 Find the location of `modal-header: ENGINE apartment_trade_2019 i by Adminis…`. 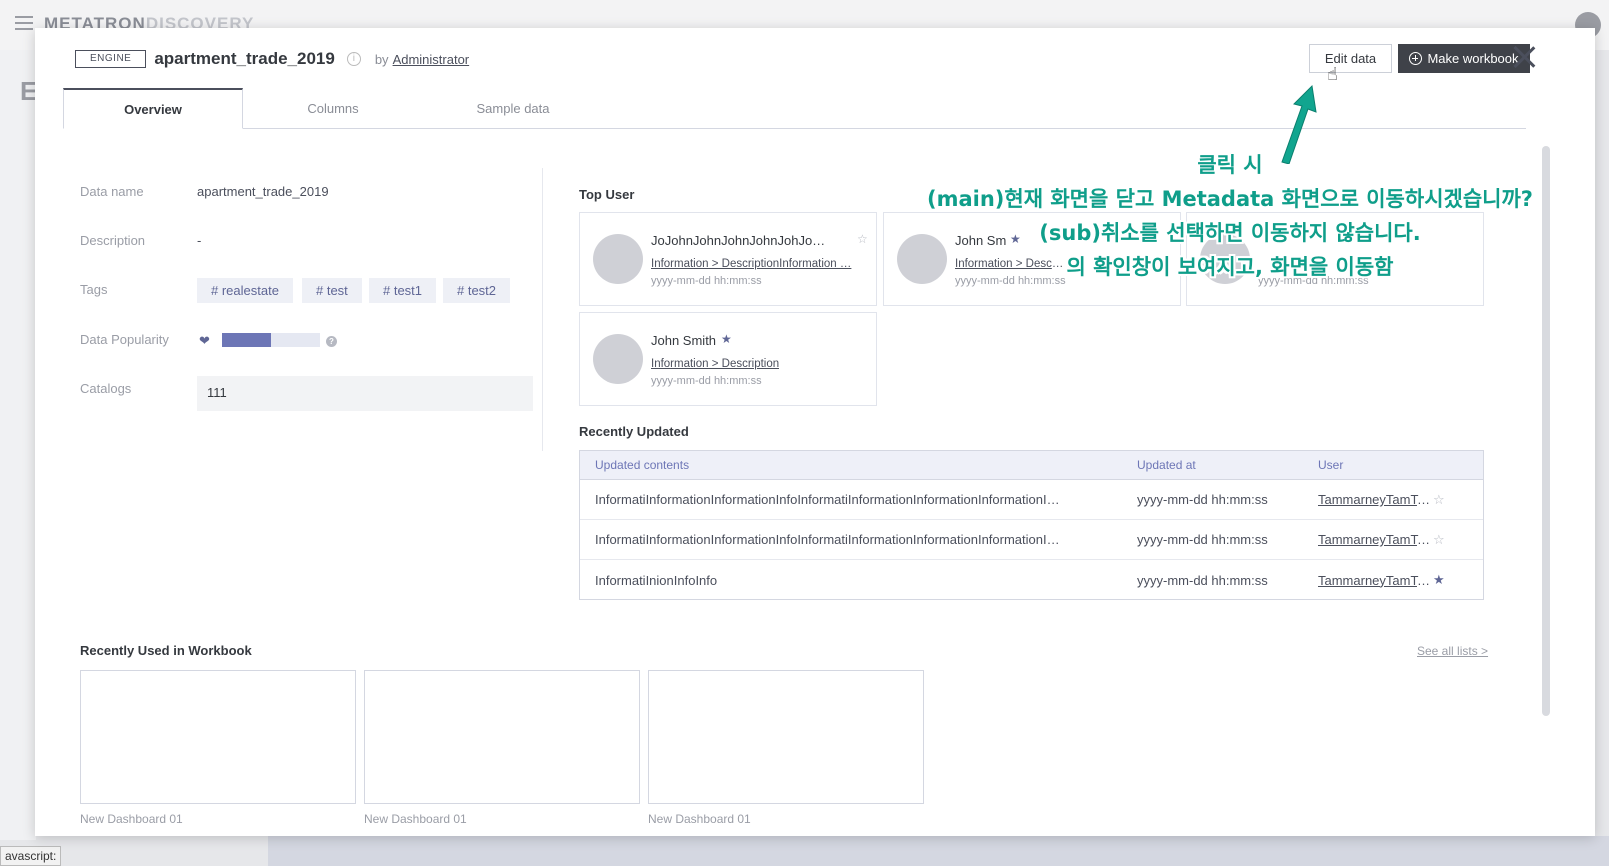

modal-header: ENGINE apartment_trade_2019 i by Adminis… is located at coordinates (272, 59).